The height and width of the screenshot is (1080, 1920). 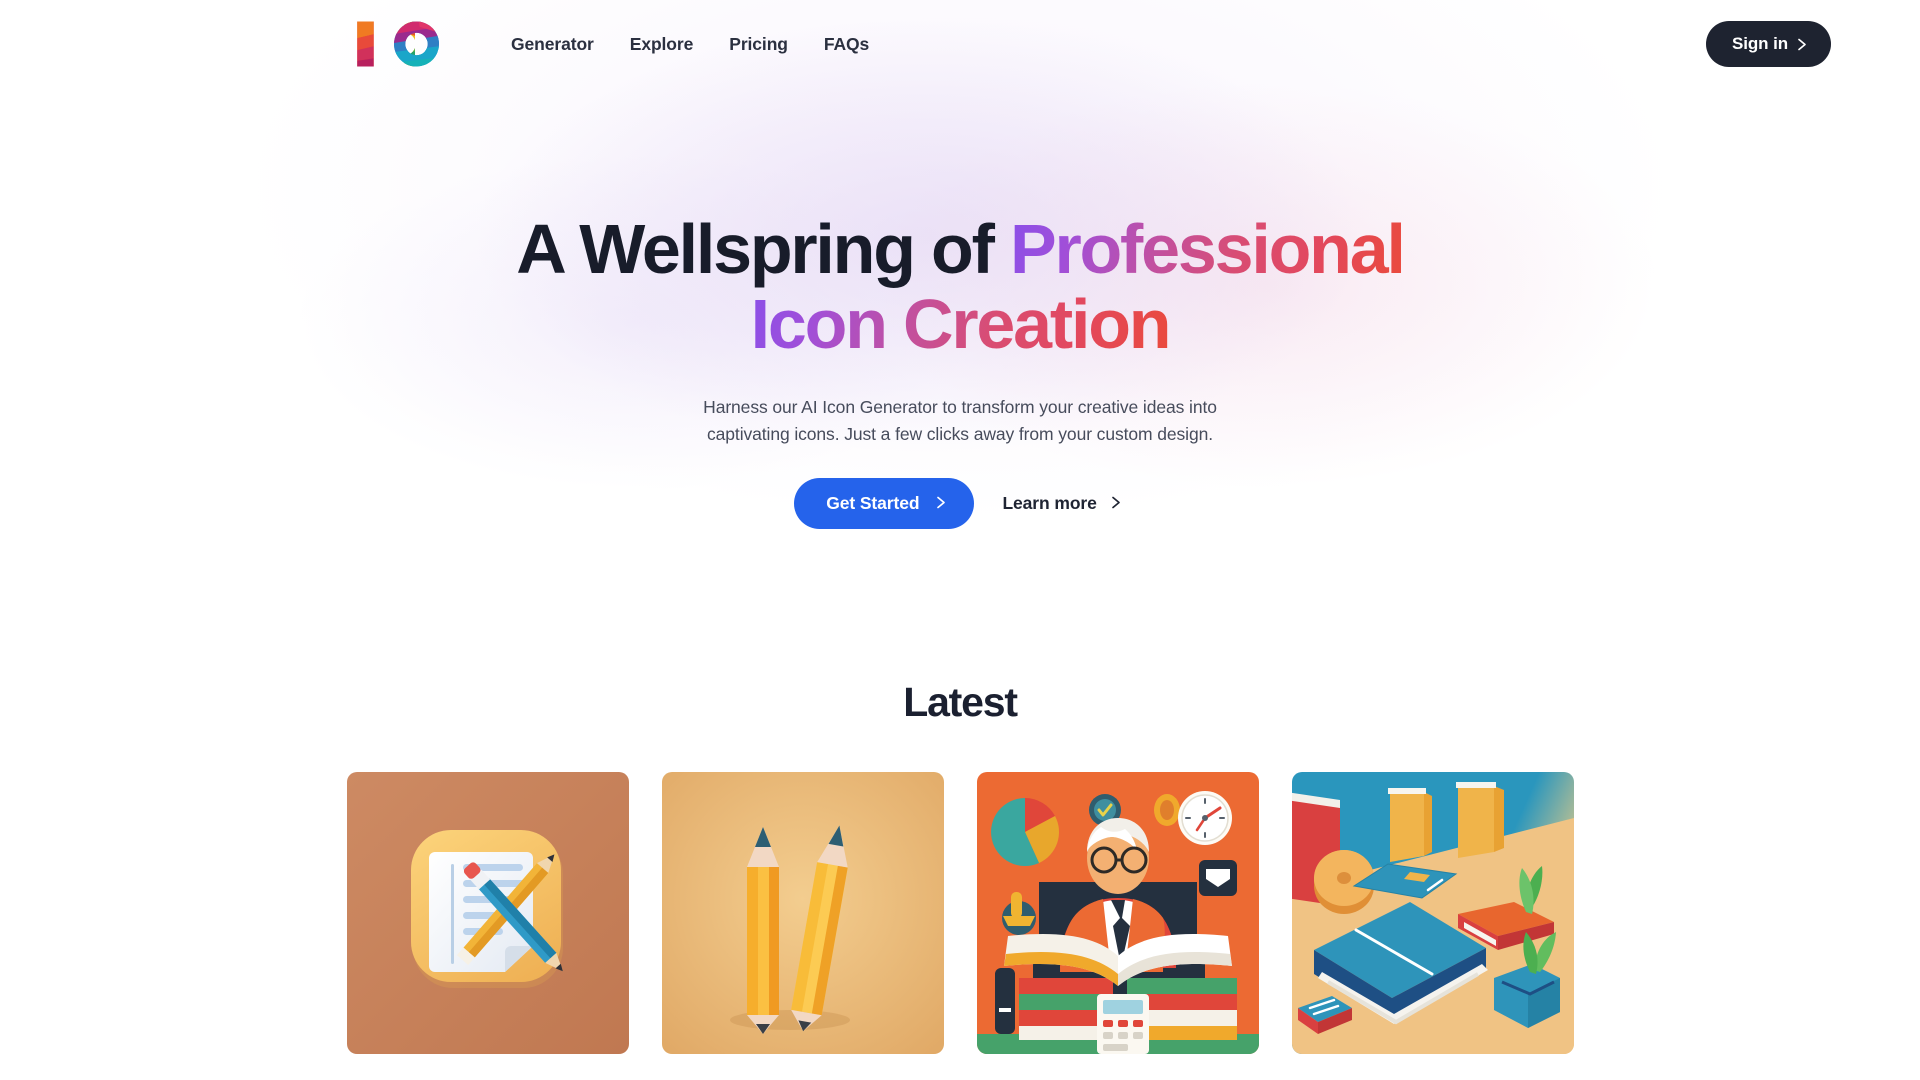 I want to click on nav-link-pricing: Pricing, so click(x=758, y=44).